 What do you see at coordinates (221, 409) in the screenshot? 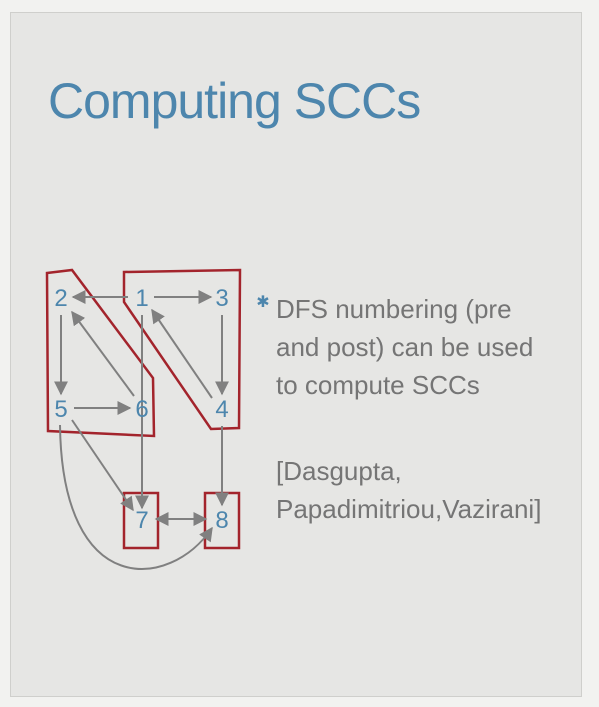
I see `node-4: 4` at bounding box center [221, 409].